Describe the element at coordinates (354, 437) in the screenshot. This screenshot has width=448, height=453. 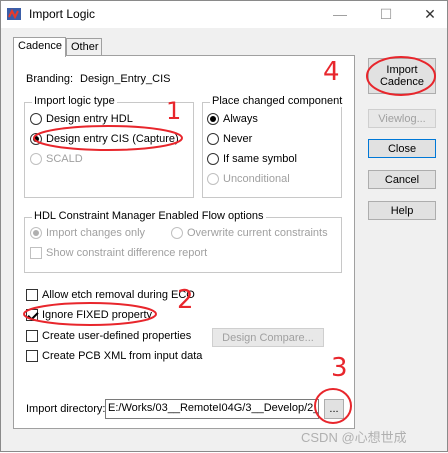
I see `watermark: CSDN @心想世成` at that location.